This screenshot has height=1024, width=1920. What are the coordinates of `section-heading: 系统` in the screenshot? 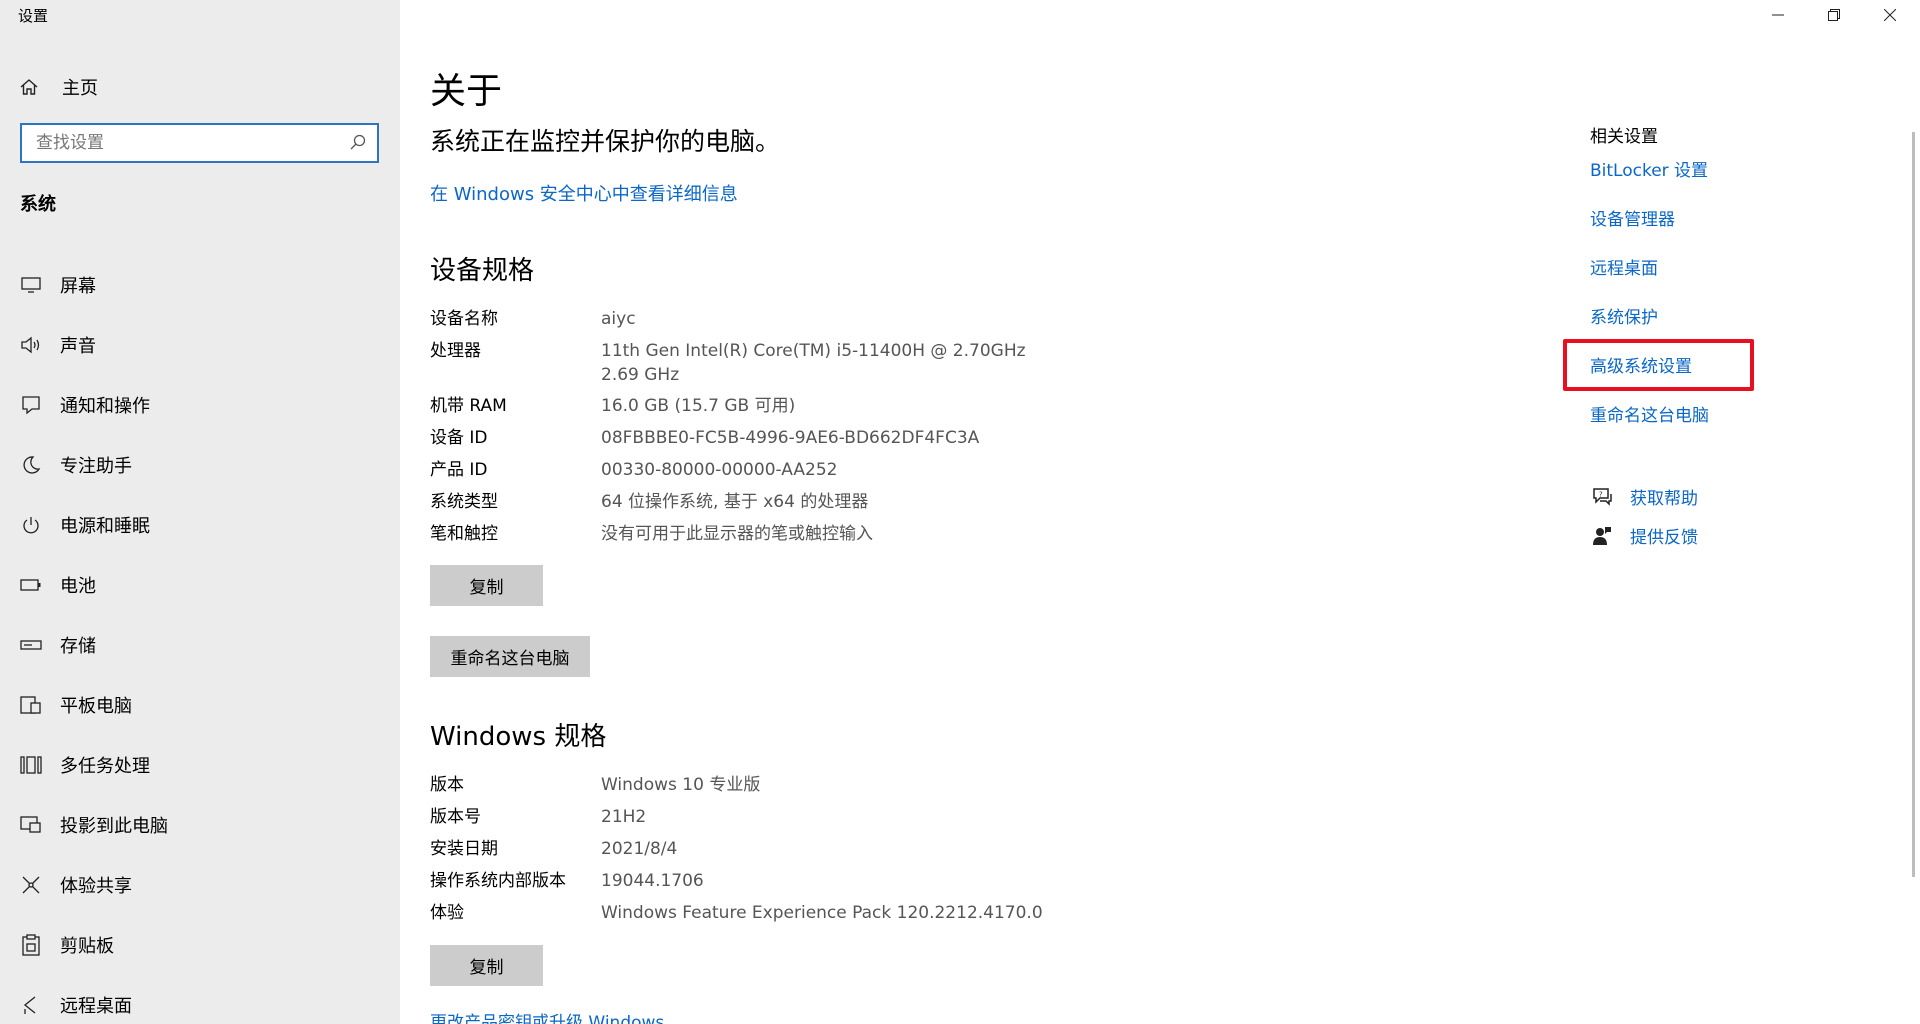 It's located at (38, 204).